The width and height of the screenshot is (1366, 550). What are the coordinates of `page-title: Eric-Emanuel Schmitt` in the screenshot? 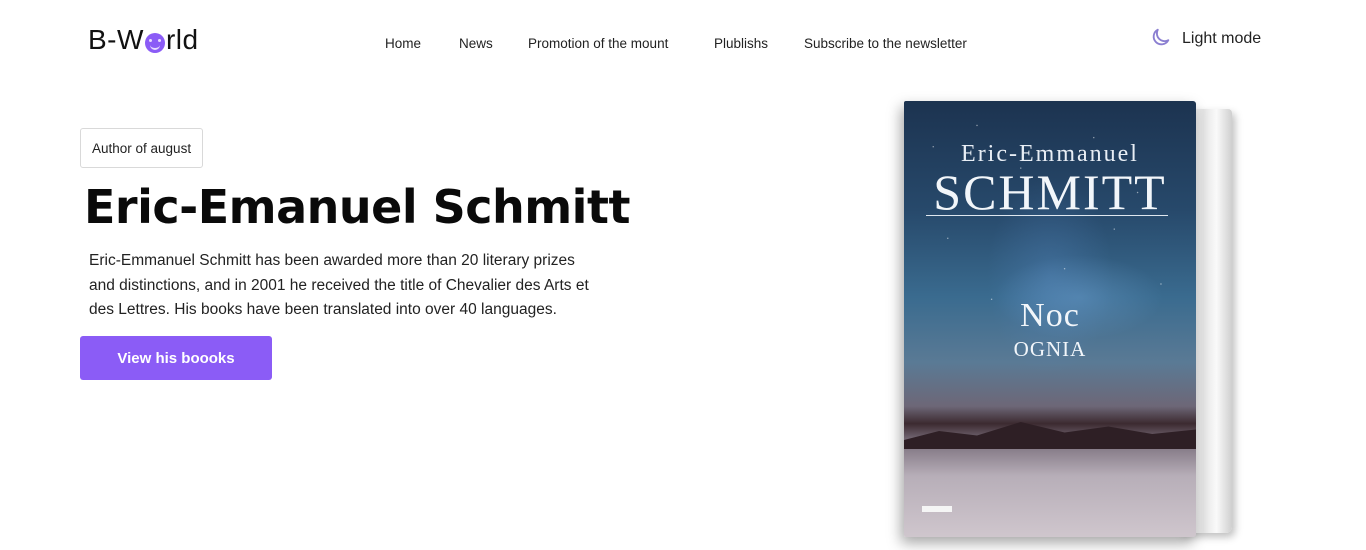 It's located at (357, 207).